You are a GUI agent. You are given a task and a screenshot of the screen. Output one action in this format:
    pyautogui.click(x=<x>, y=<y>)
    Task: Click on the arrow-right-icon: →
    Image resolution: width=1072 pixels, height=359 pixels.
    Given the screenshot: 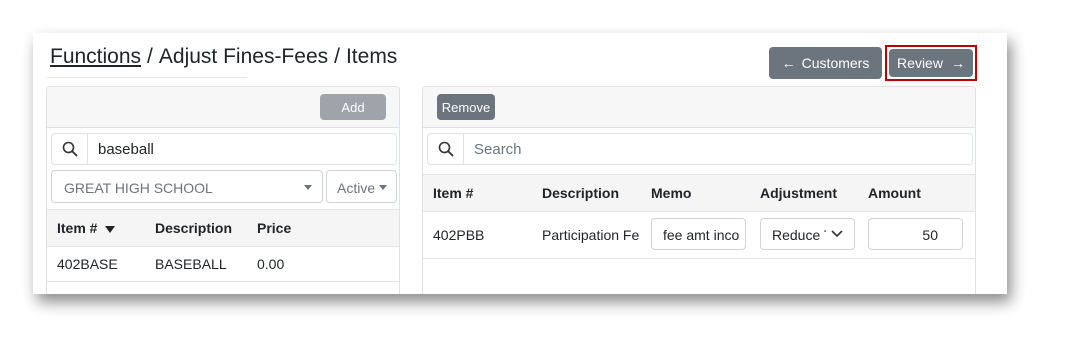 What is the action you would take?
    pyautogui.click(x=957, y=63)
    